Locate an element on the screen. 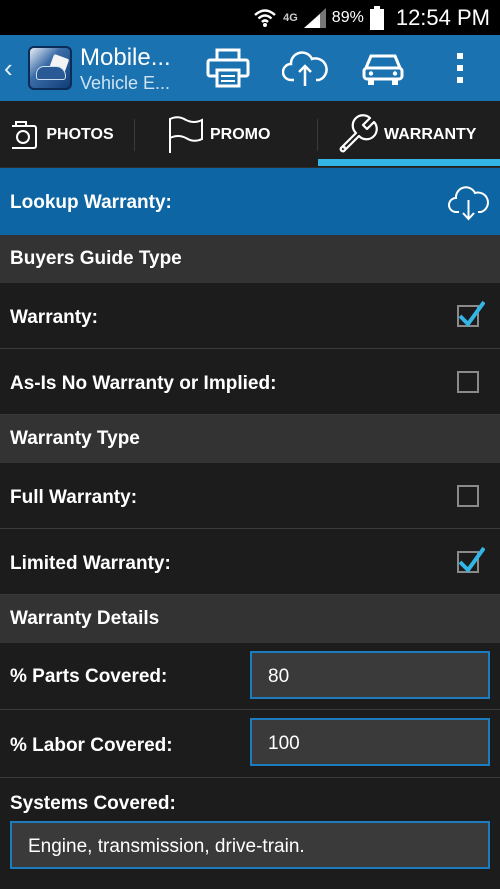  parts-covered-label: % Parts Covered: is located at coordinates (89, 676).